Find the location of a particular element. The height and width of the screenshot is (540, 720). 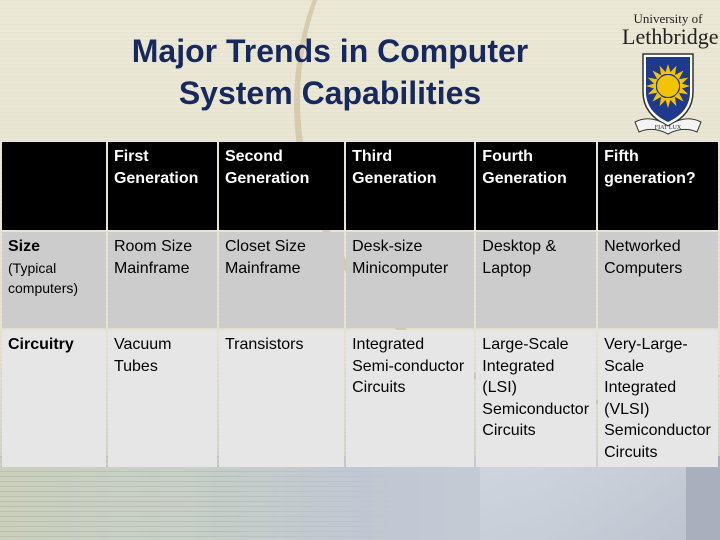

header-cell: Fourth Generation is located at coordinates (536, 186).